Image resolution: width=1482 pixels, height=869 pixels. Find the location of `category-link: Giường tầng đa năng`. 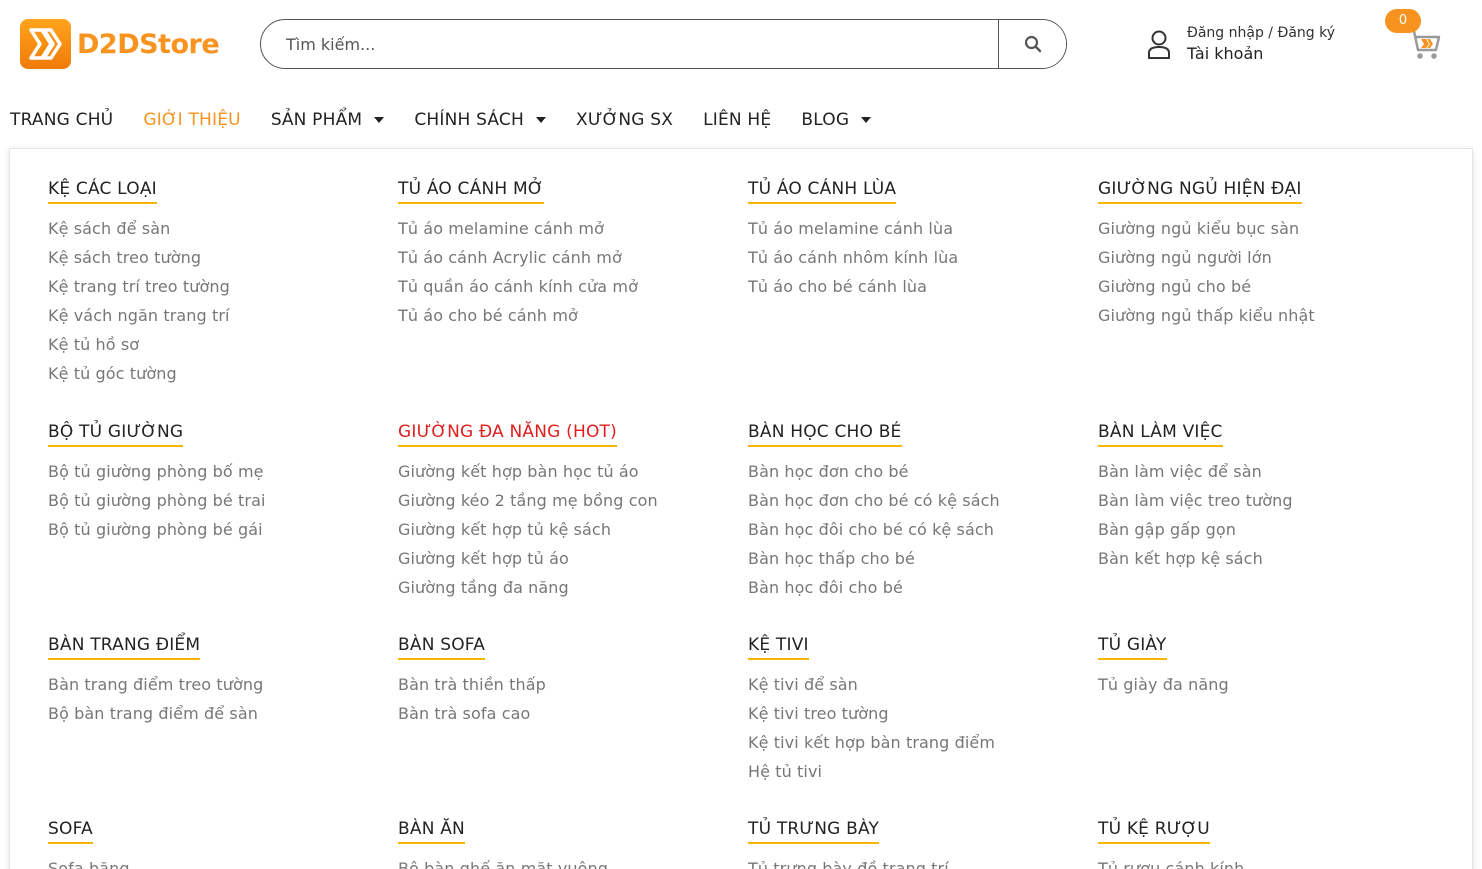

category-link: Giường tầng đa năng is located at coordinates (568, 587).